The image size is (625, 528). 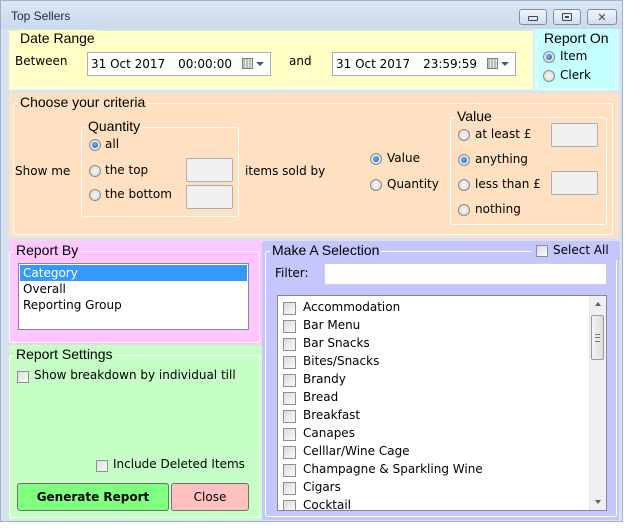 What do you see at coordinates (95, 171) in the screenshot?
I see `quantity-top-radio` at bounding box center [95, 171].